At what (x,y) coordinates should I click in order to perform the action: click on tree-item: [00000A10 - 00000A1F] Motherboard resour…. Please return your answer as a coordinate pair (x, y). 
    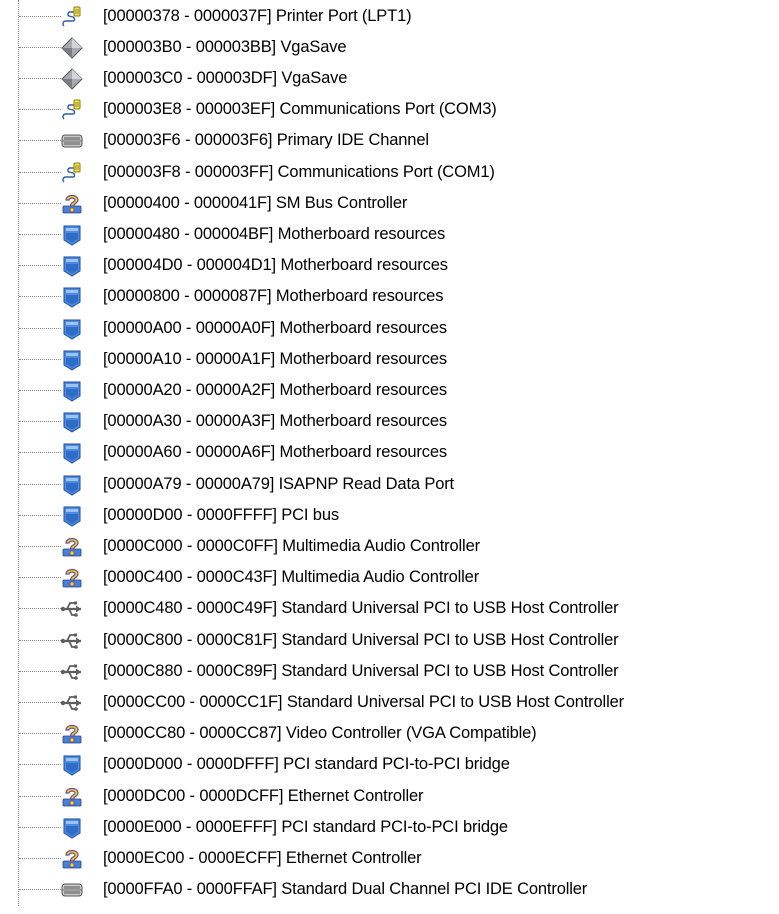
    Looking at the image, I should click on (389, 359).